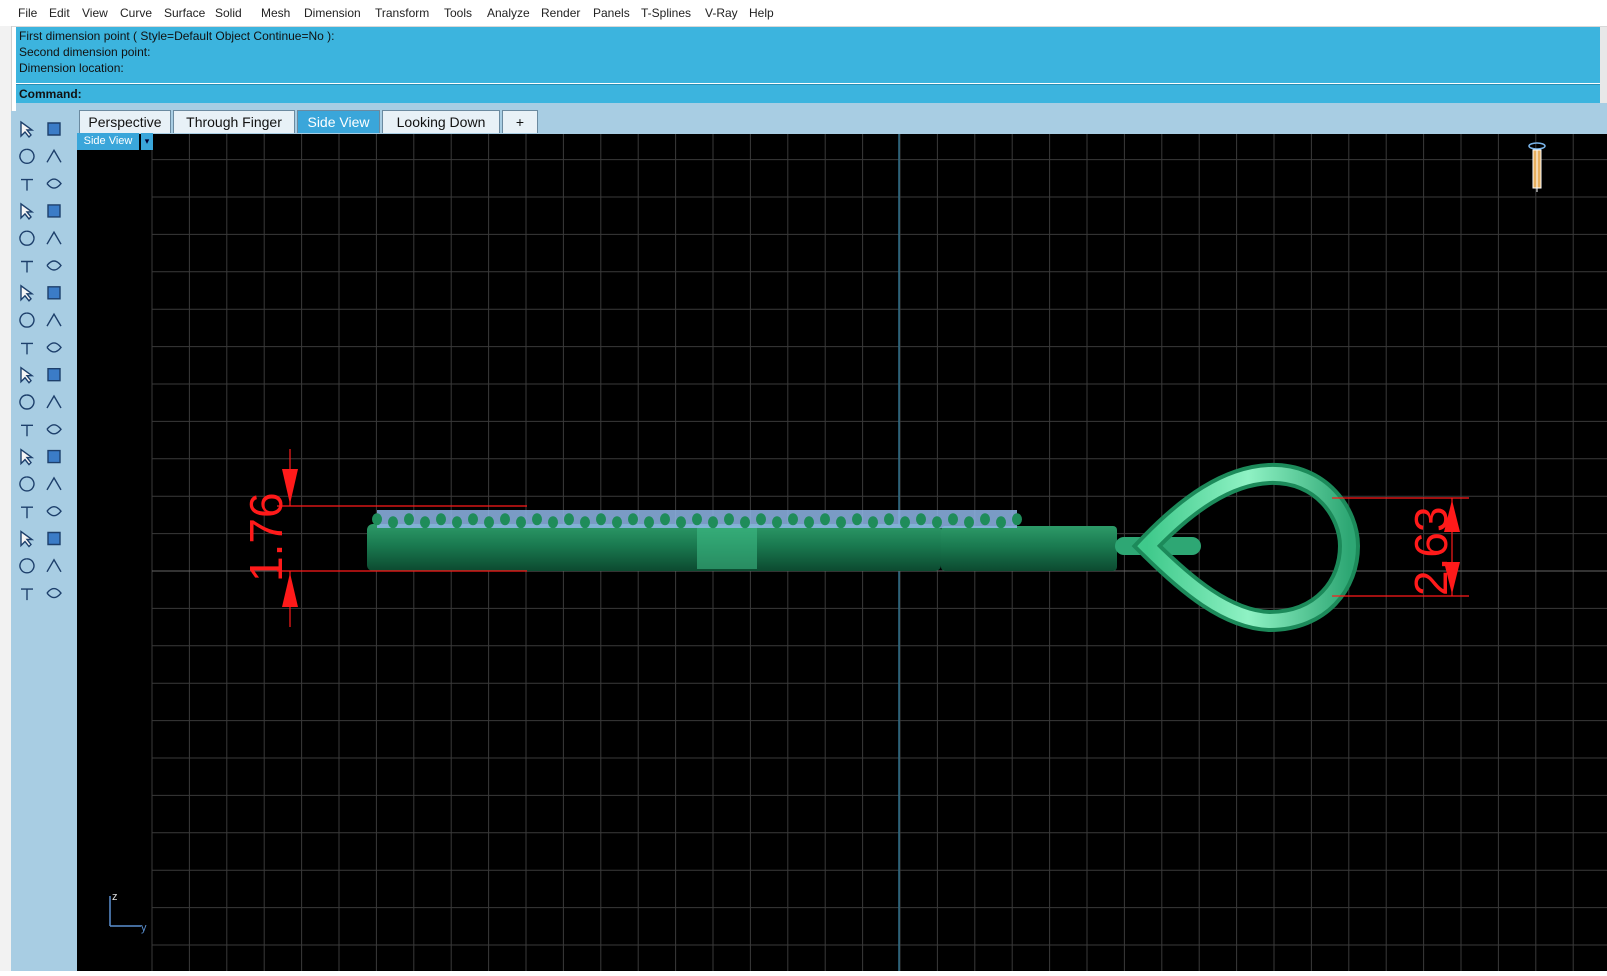 Image resolution: width=1607 pixels, height=976 pixels. What do you see at coordinates (27, 320) in the screenshot?
I see `cylinder-solid-icon` at bounding box center [27, 320].